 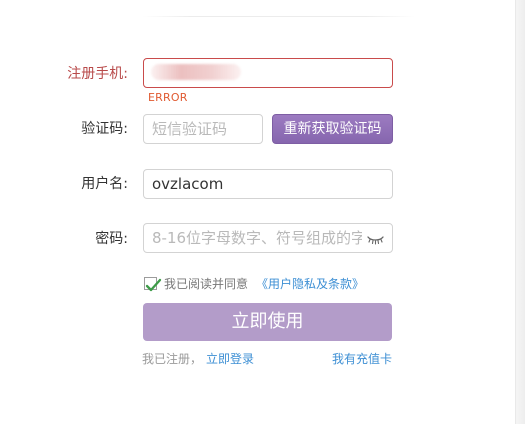 I want to click on use-now-button: 立即使用, so click(x=267, y=322).